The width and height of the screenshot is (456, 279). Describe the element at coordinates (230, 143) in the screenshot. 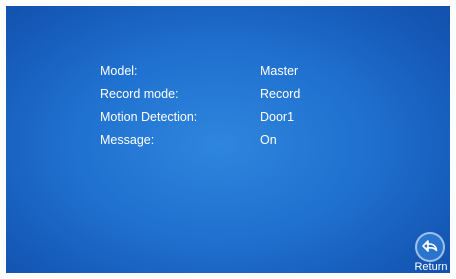

I see `setting-row-message: Message: On` at that location.